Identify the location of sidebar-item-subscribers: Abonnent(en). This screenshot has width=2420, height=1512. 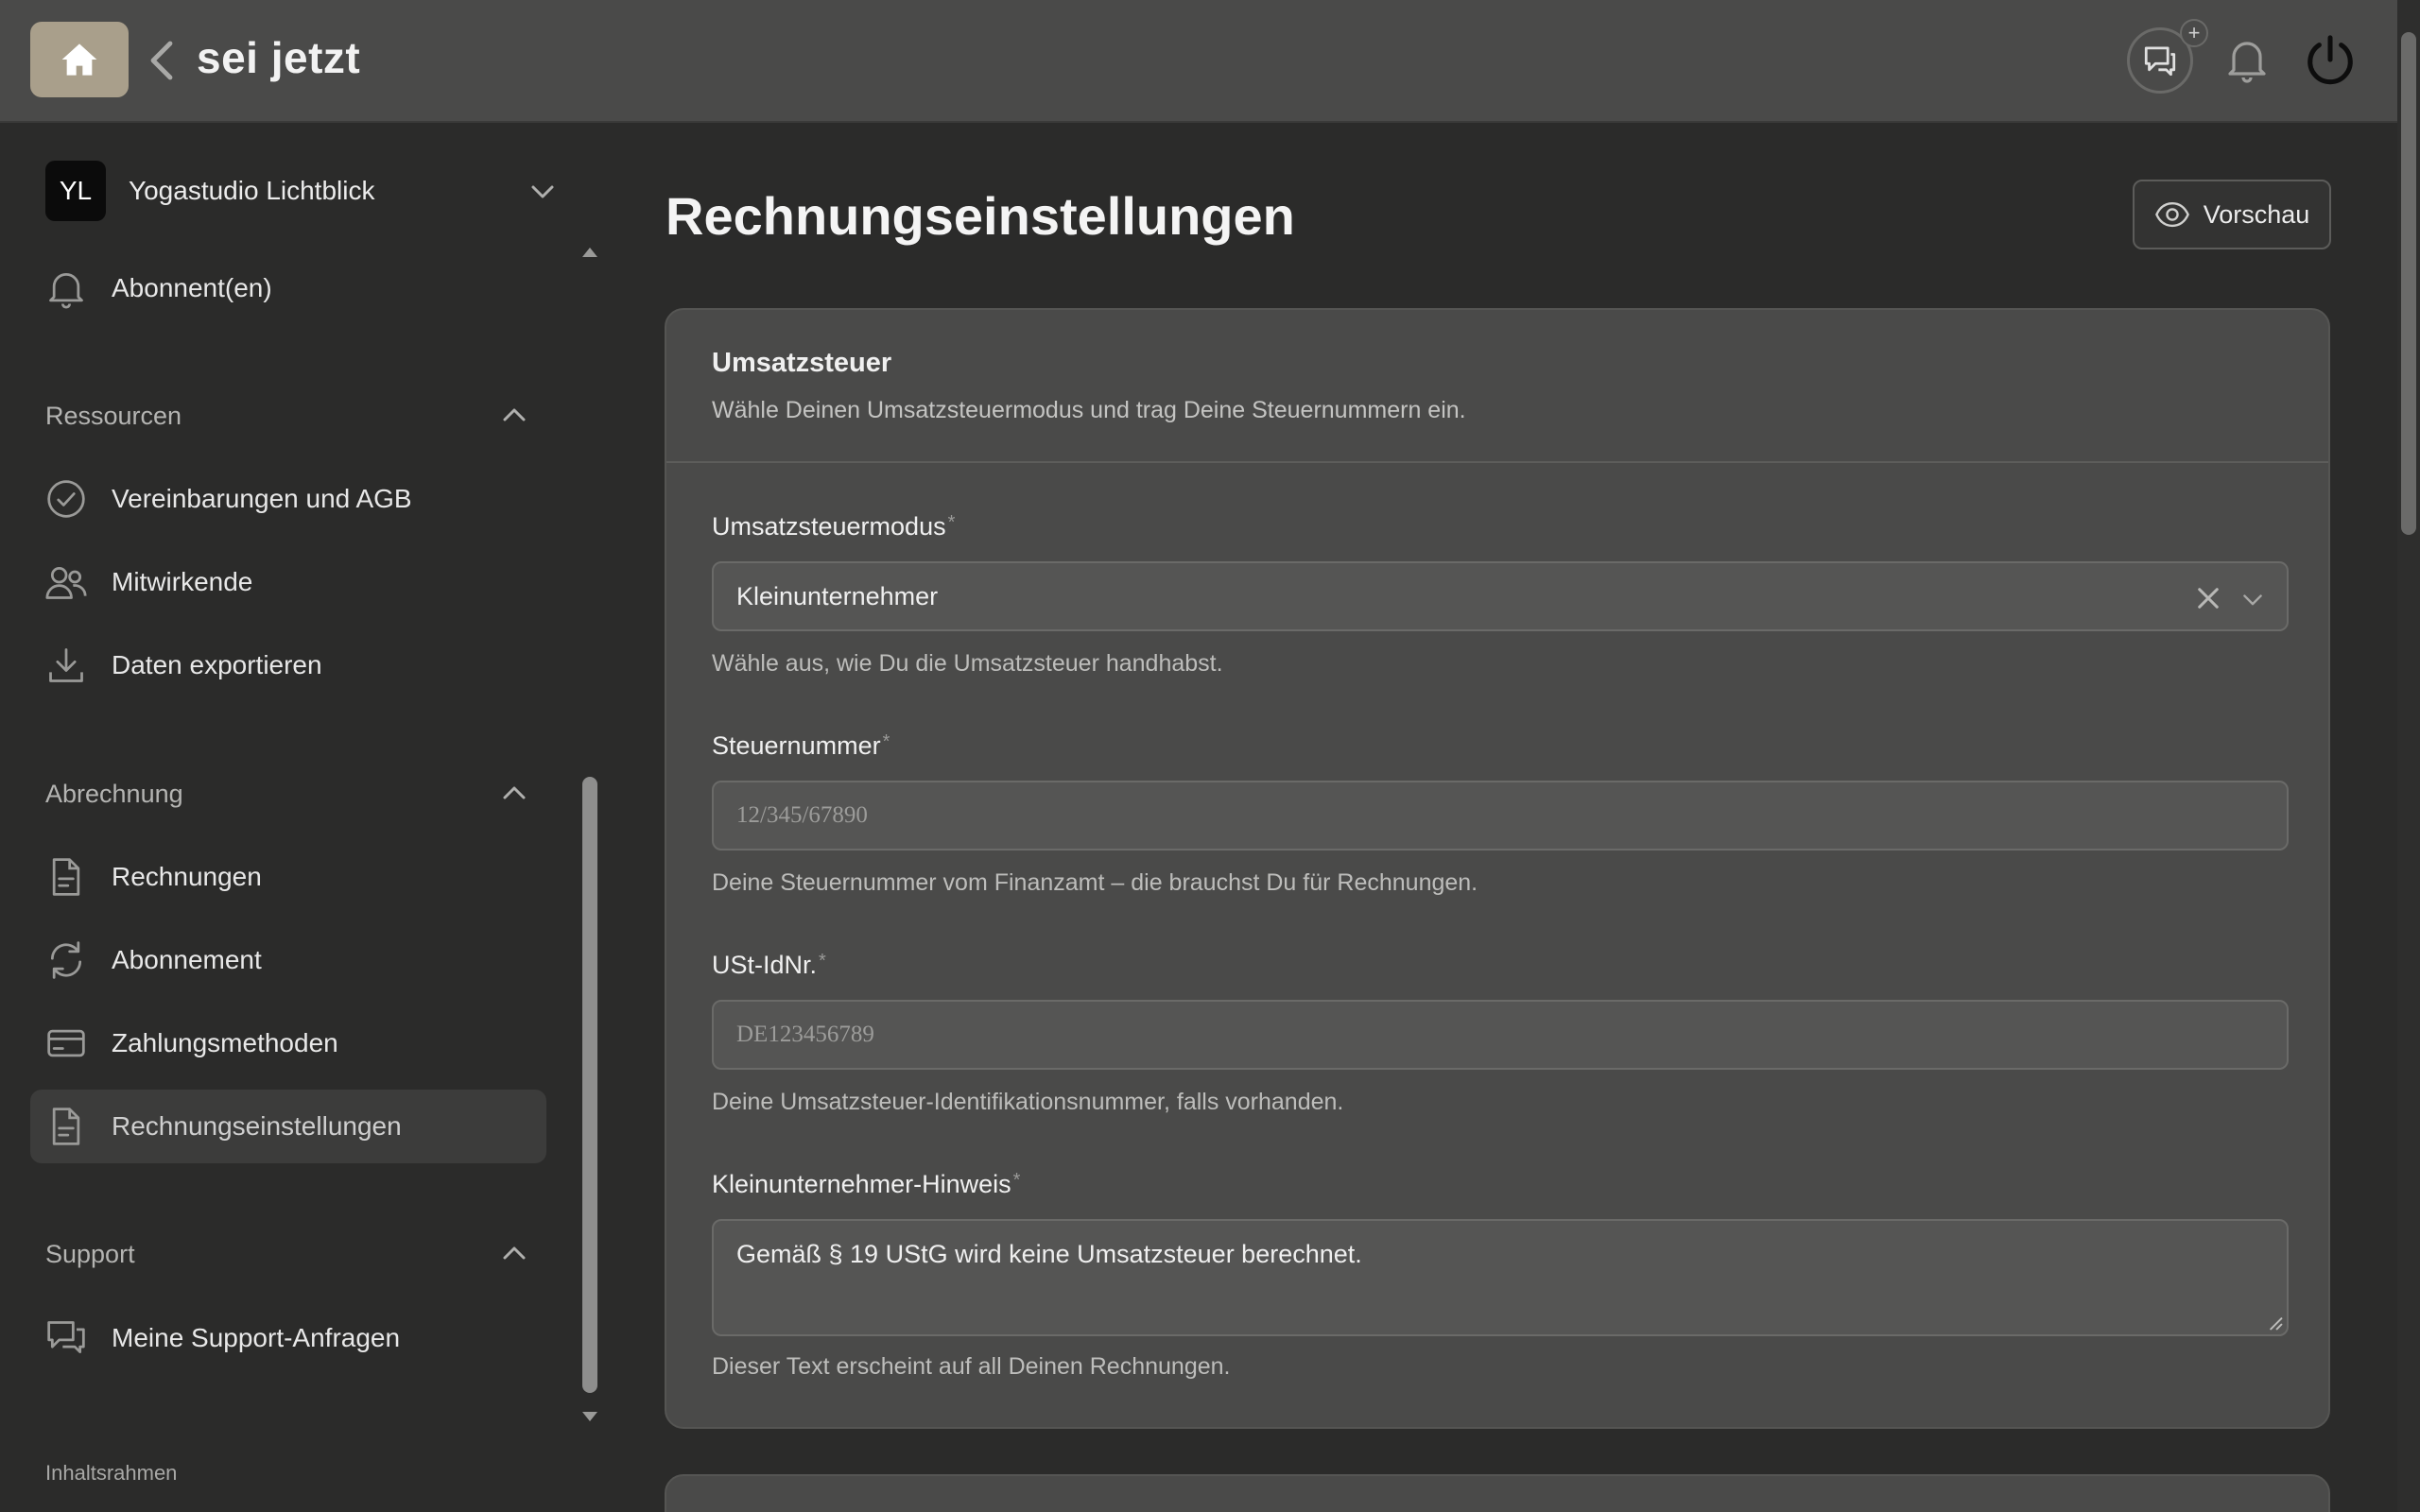
(288, 288).